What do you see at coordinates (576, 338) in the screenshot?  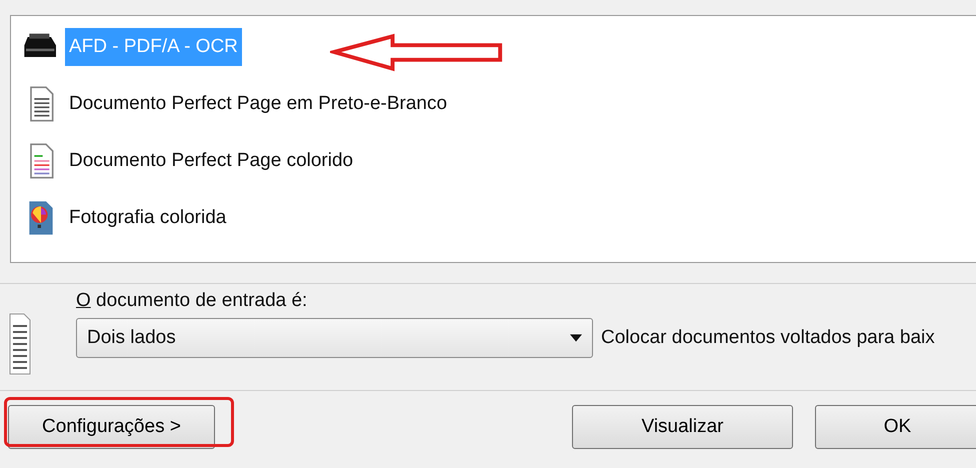 I see `caret-icon` at bounding box center [576, 338].